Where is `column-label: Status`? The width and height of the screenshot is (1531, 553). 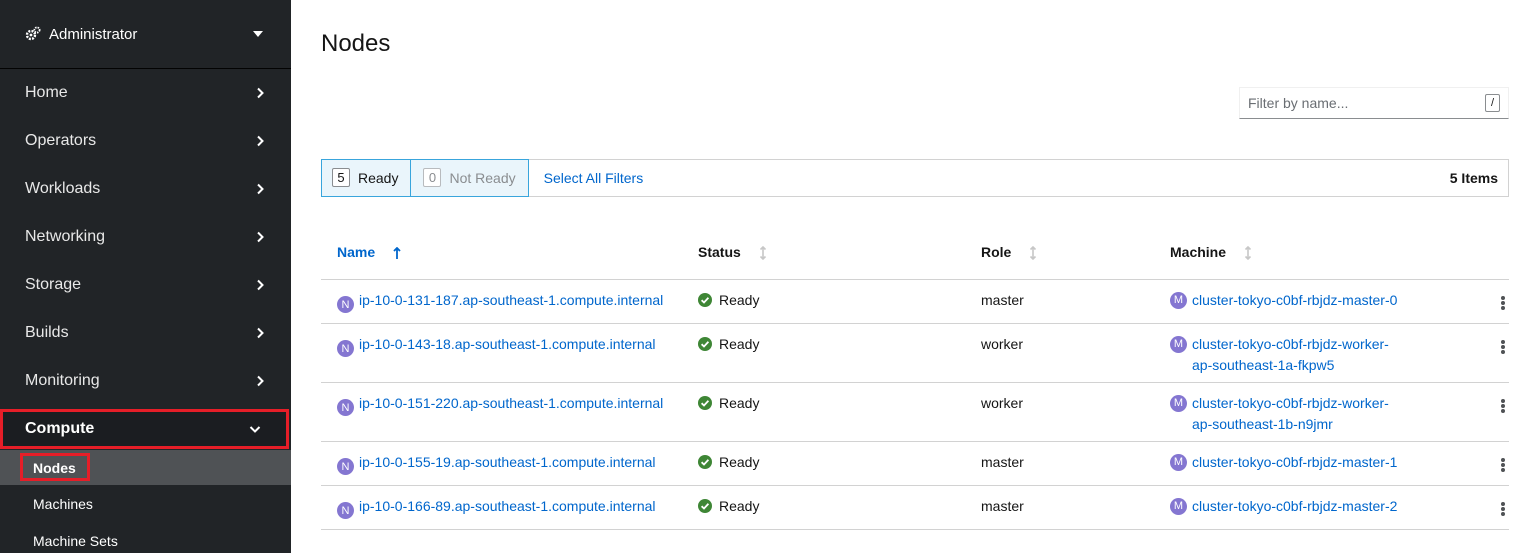 column-label: Status is located at coordinates (719, 251).